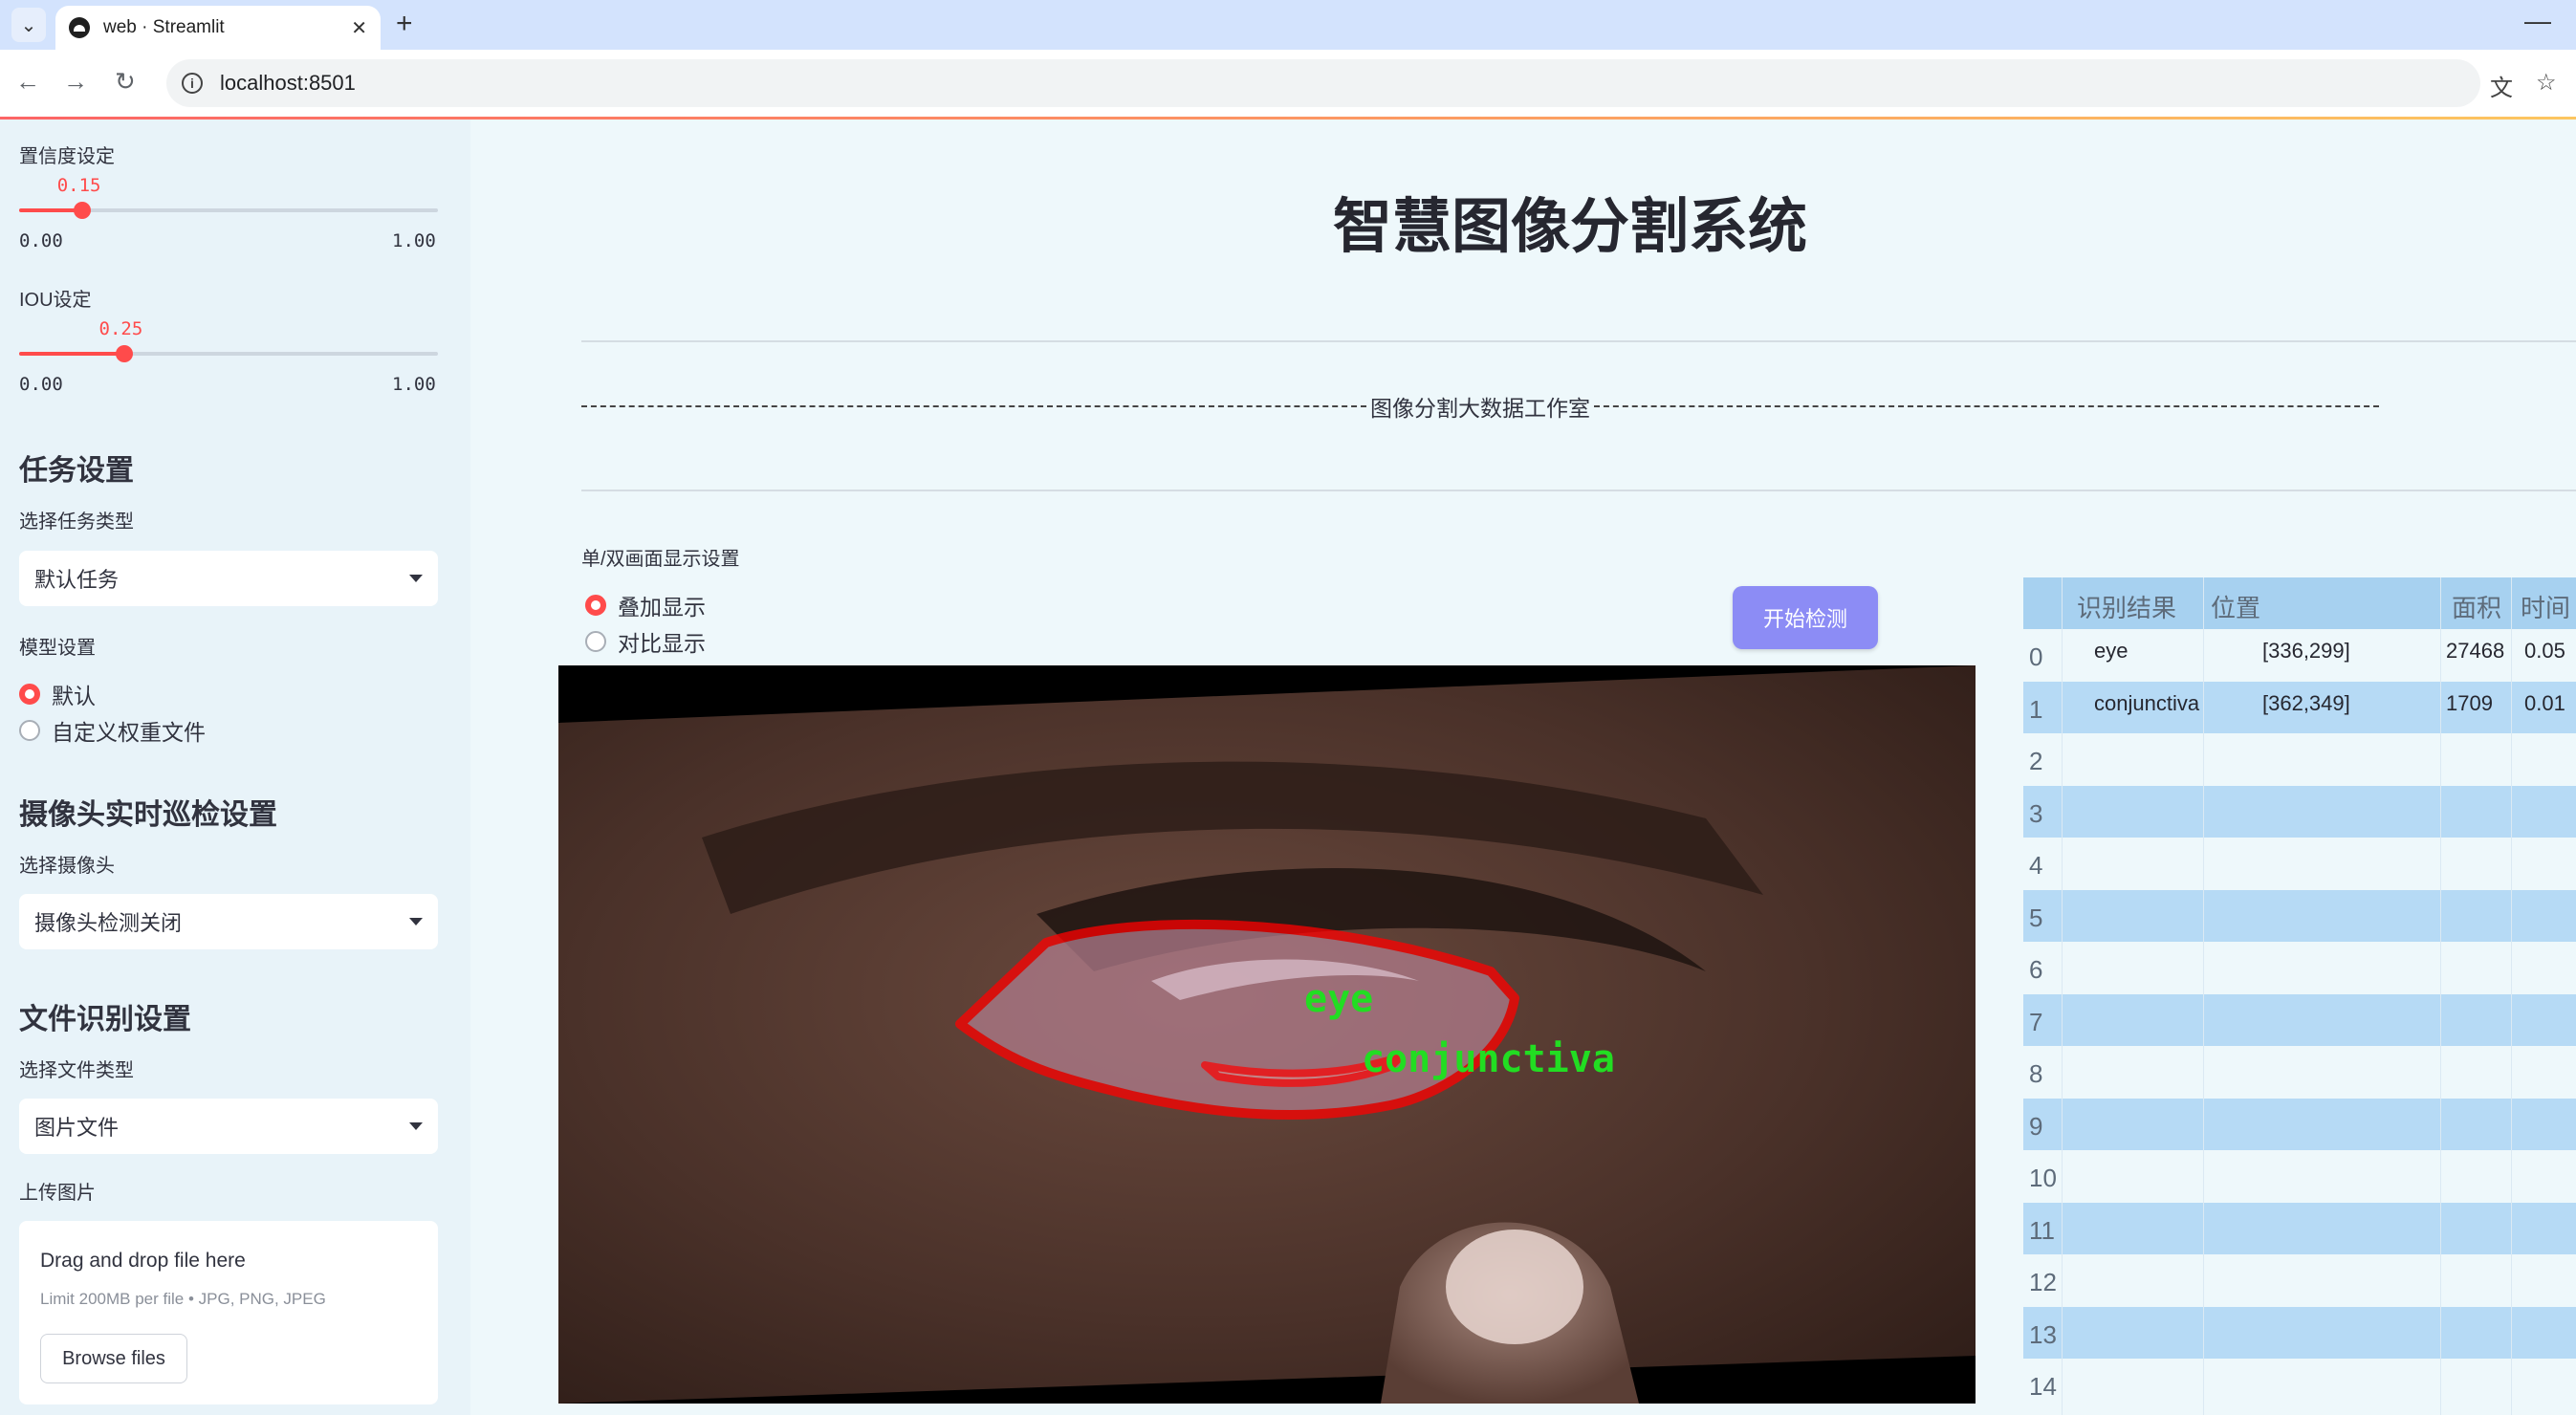 This screenshot has width=2576, height=1415. What do you see at coordinates (129, 733) in the screenshot?
I see `model-option-label: 自定义权重文件` at bounding box center [129, 733].